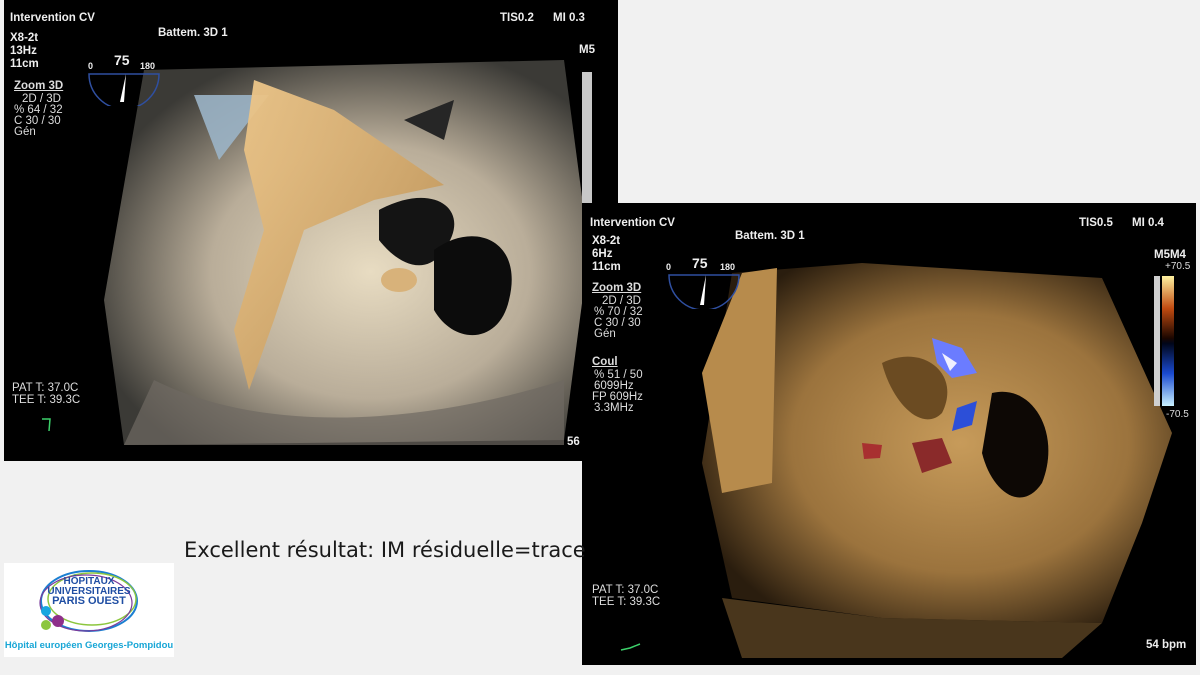 This screenshot has width=1200, height=675. Describe the element at coordinates (587, 50) in the screenshot. I see `map-label: M5` at that location.